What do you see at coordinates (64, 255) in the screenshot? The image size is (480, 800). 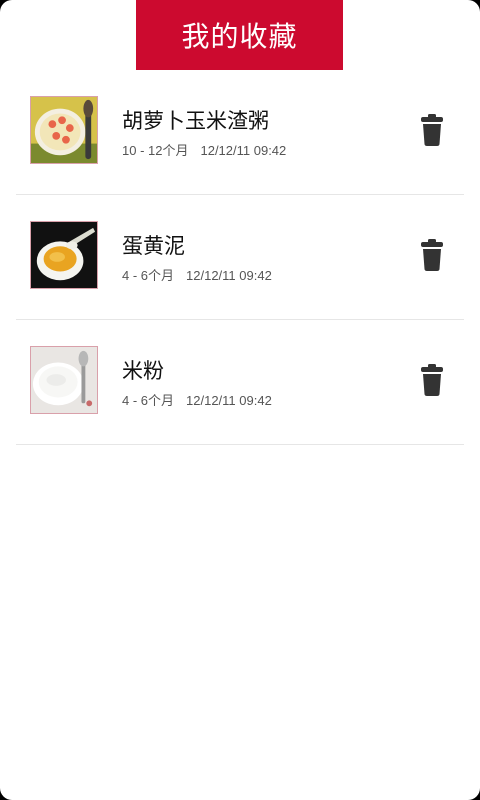 I see `egg-yolk-puree-thumbnail` at bounding box center [64, 255].